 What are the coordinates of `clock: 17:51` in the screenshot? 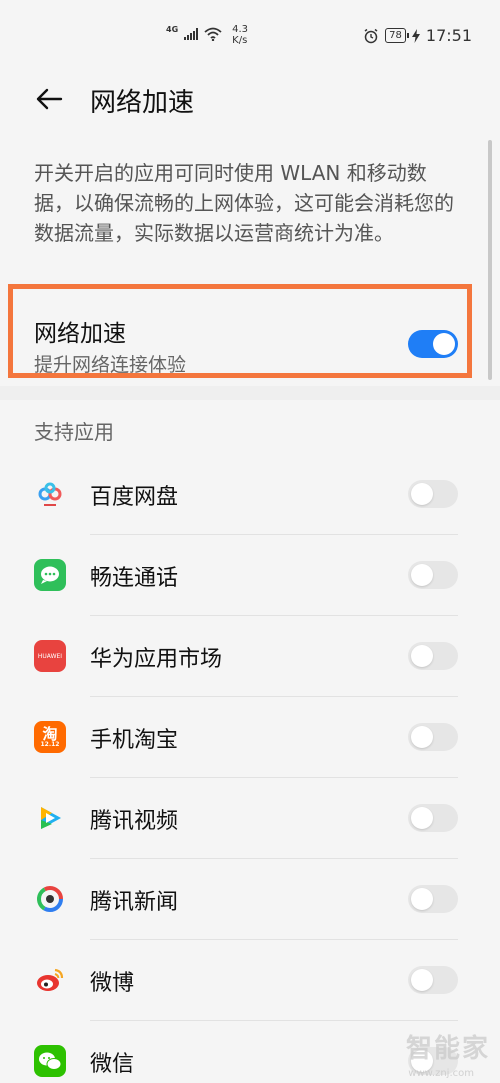 It's located at (448, 35).